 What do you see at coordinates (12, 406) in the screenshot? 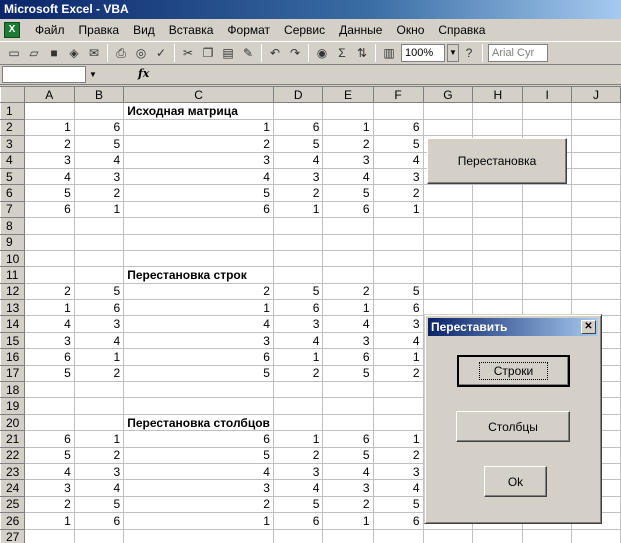
I see `row-header: 19` at bounding box center [12, 406].